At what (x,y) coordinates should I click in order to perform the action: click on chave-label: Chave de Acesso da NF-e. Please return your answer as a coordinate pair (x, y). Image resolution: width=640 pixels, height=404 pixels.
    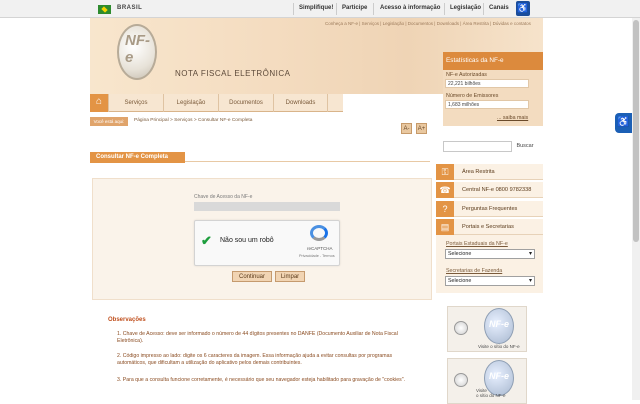
    Looking at the image, I should click on (223, 197).